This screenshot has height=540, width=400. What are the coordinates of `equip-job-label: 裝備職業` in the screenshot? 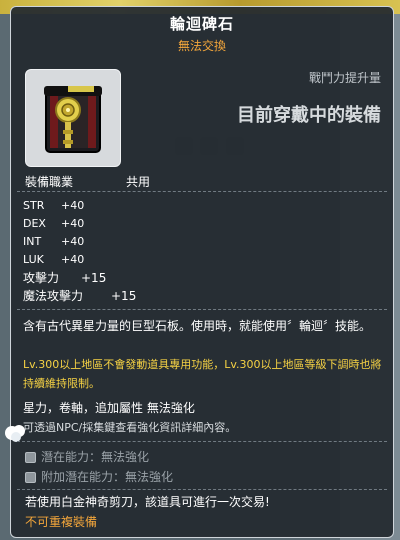 It's located at (49, 182).